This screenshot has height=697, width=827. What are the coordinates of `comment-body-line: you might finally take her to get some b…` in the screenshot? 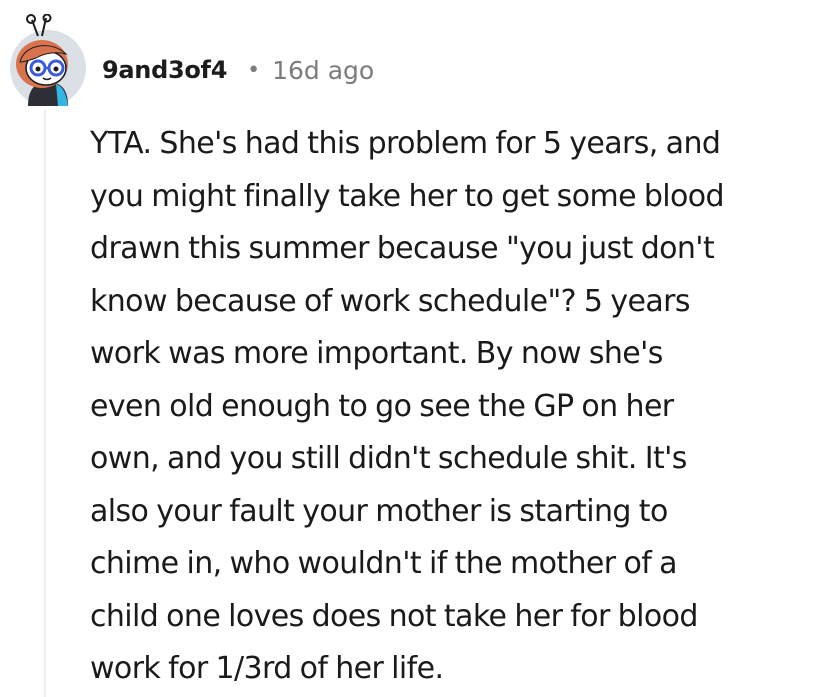 It's located at (407, 196).